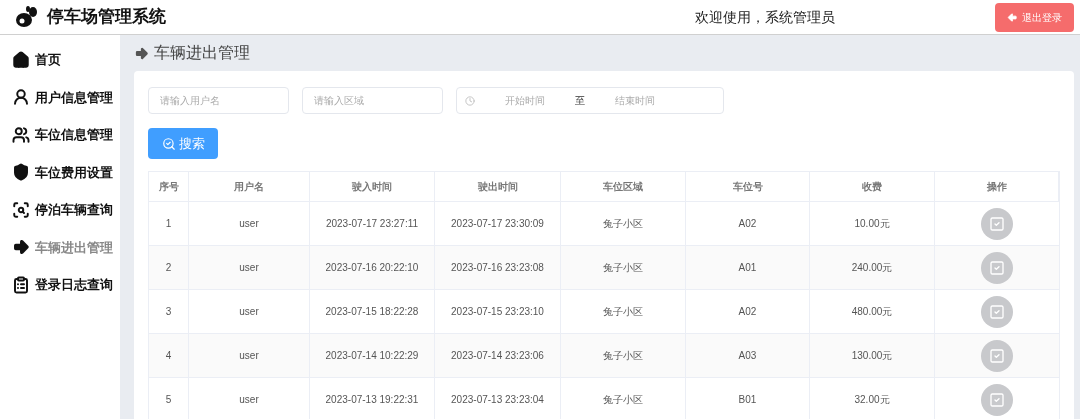  Describe the element at coordinates (60, 135) in the screenshot. I see `sidebar-item: 车位信息管理` at that location.